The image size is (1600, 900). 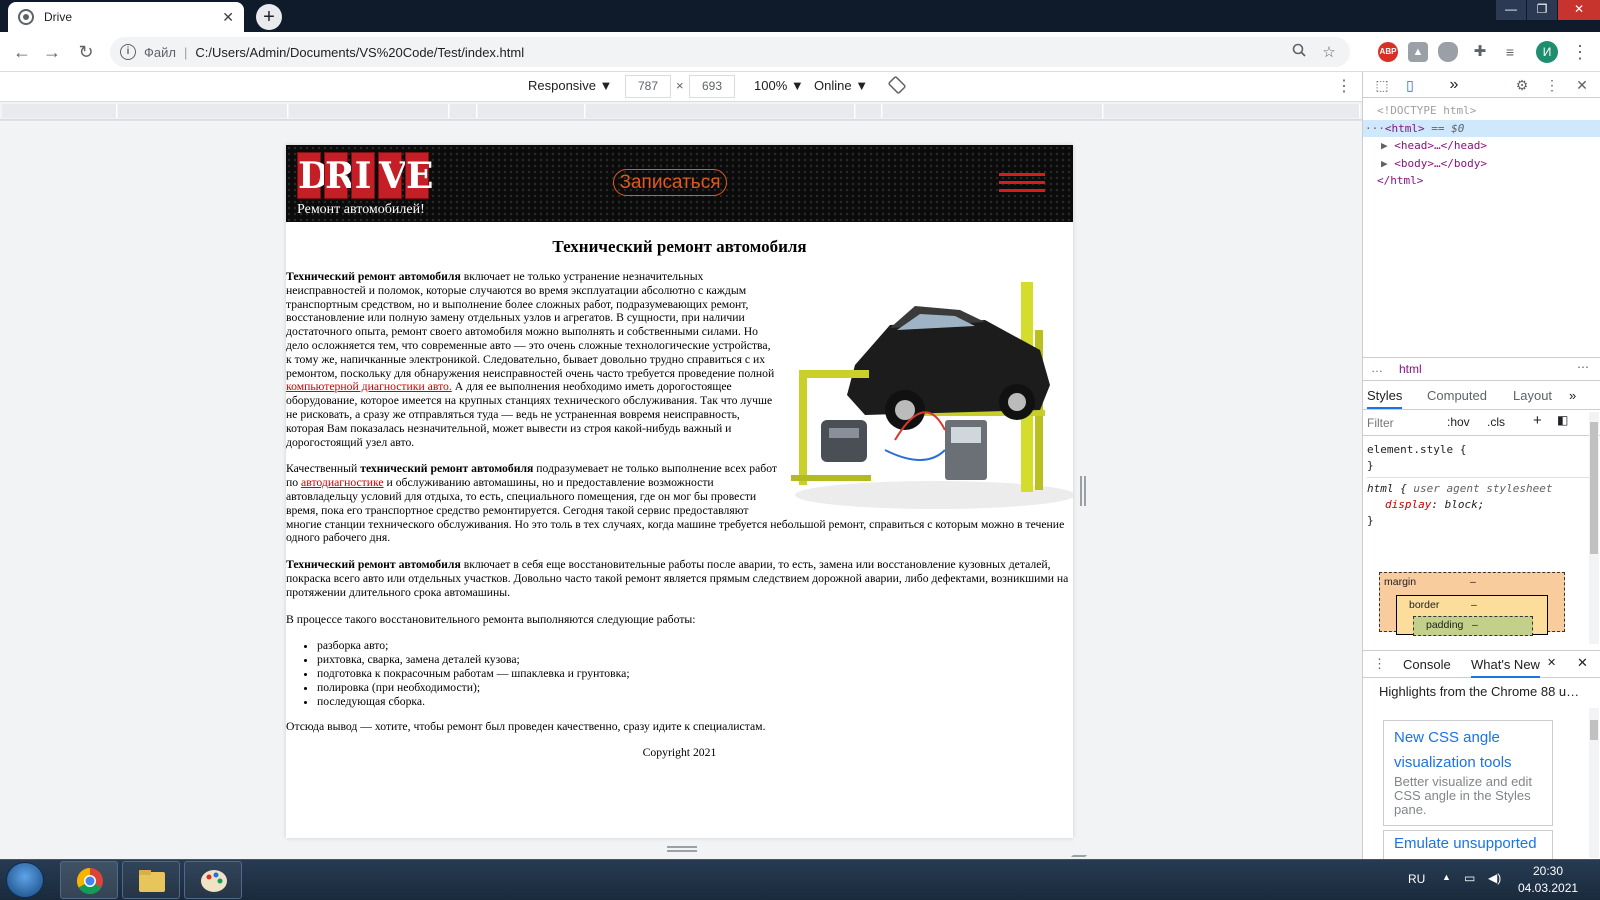 I want to click on taskbar-chrome, so click(x=89, y=880).